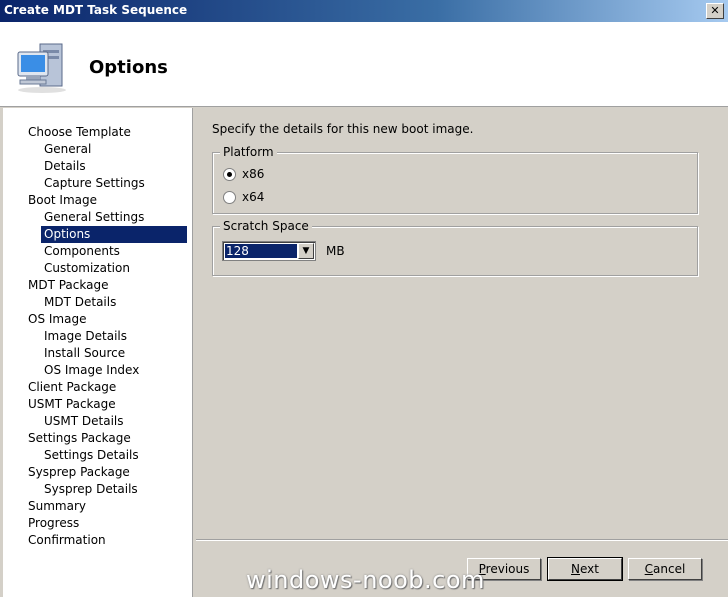 The height and width of the screenshot is (597, 728). What do you see at coordinates (57, 319) in the screenshot?
I see `nav-item-os-image: OS Image` at bounding box center [57, 319].